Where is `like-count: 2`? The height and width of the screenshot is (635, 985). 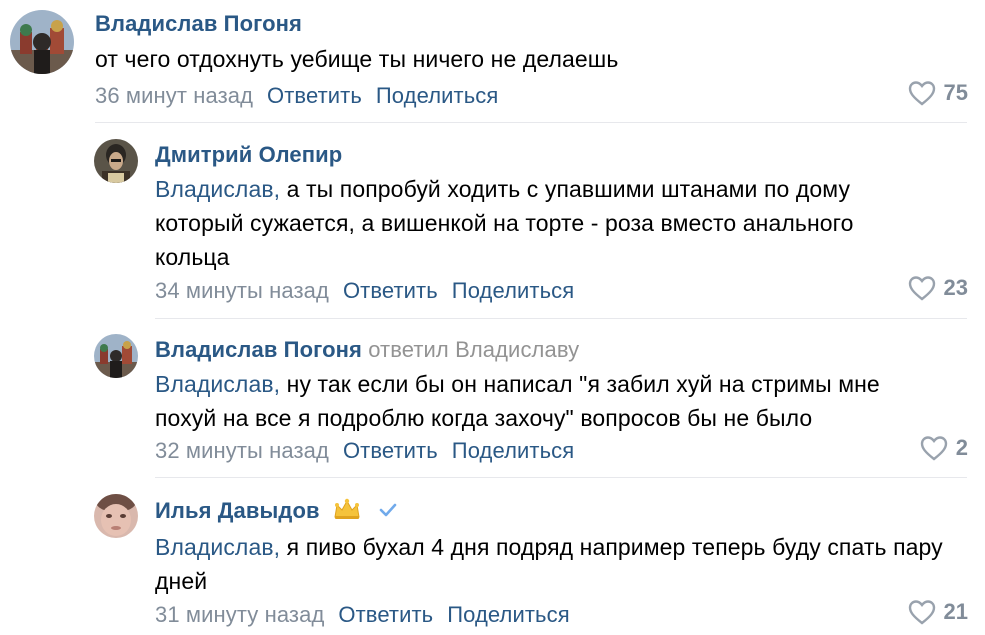 like-count: 2 is located at coordinates (961, 447).